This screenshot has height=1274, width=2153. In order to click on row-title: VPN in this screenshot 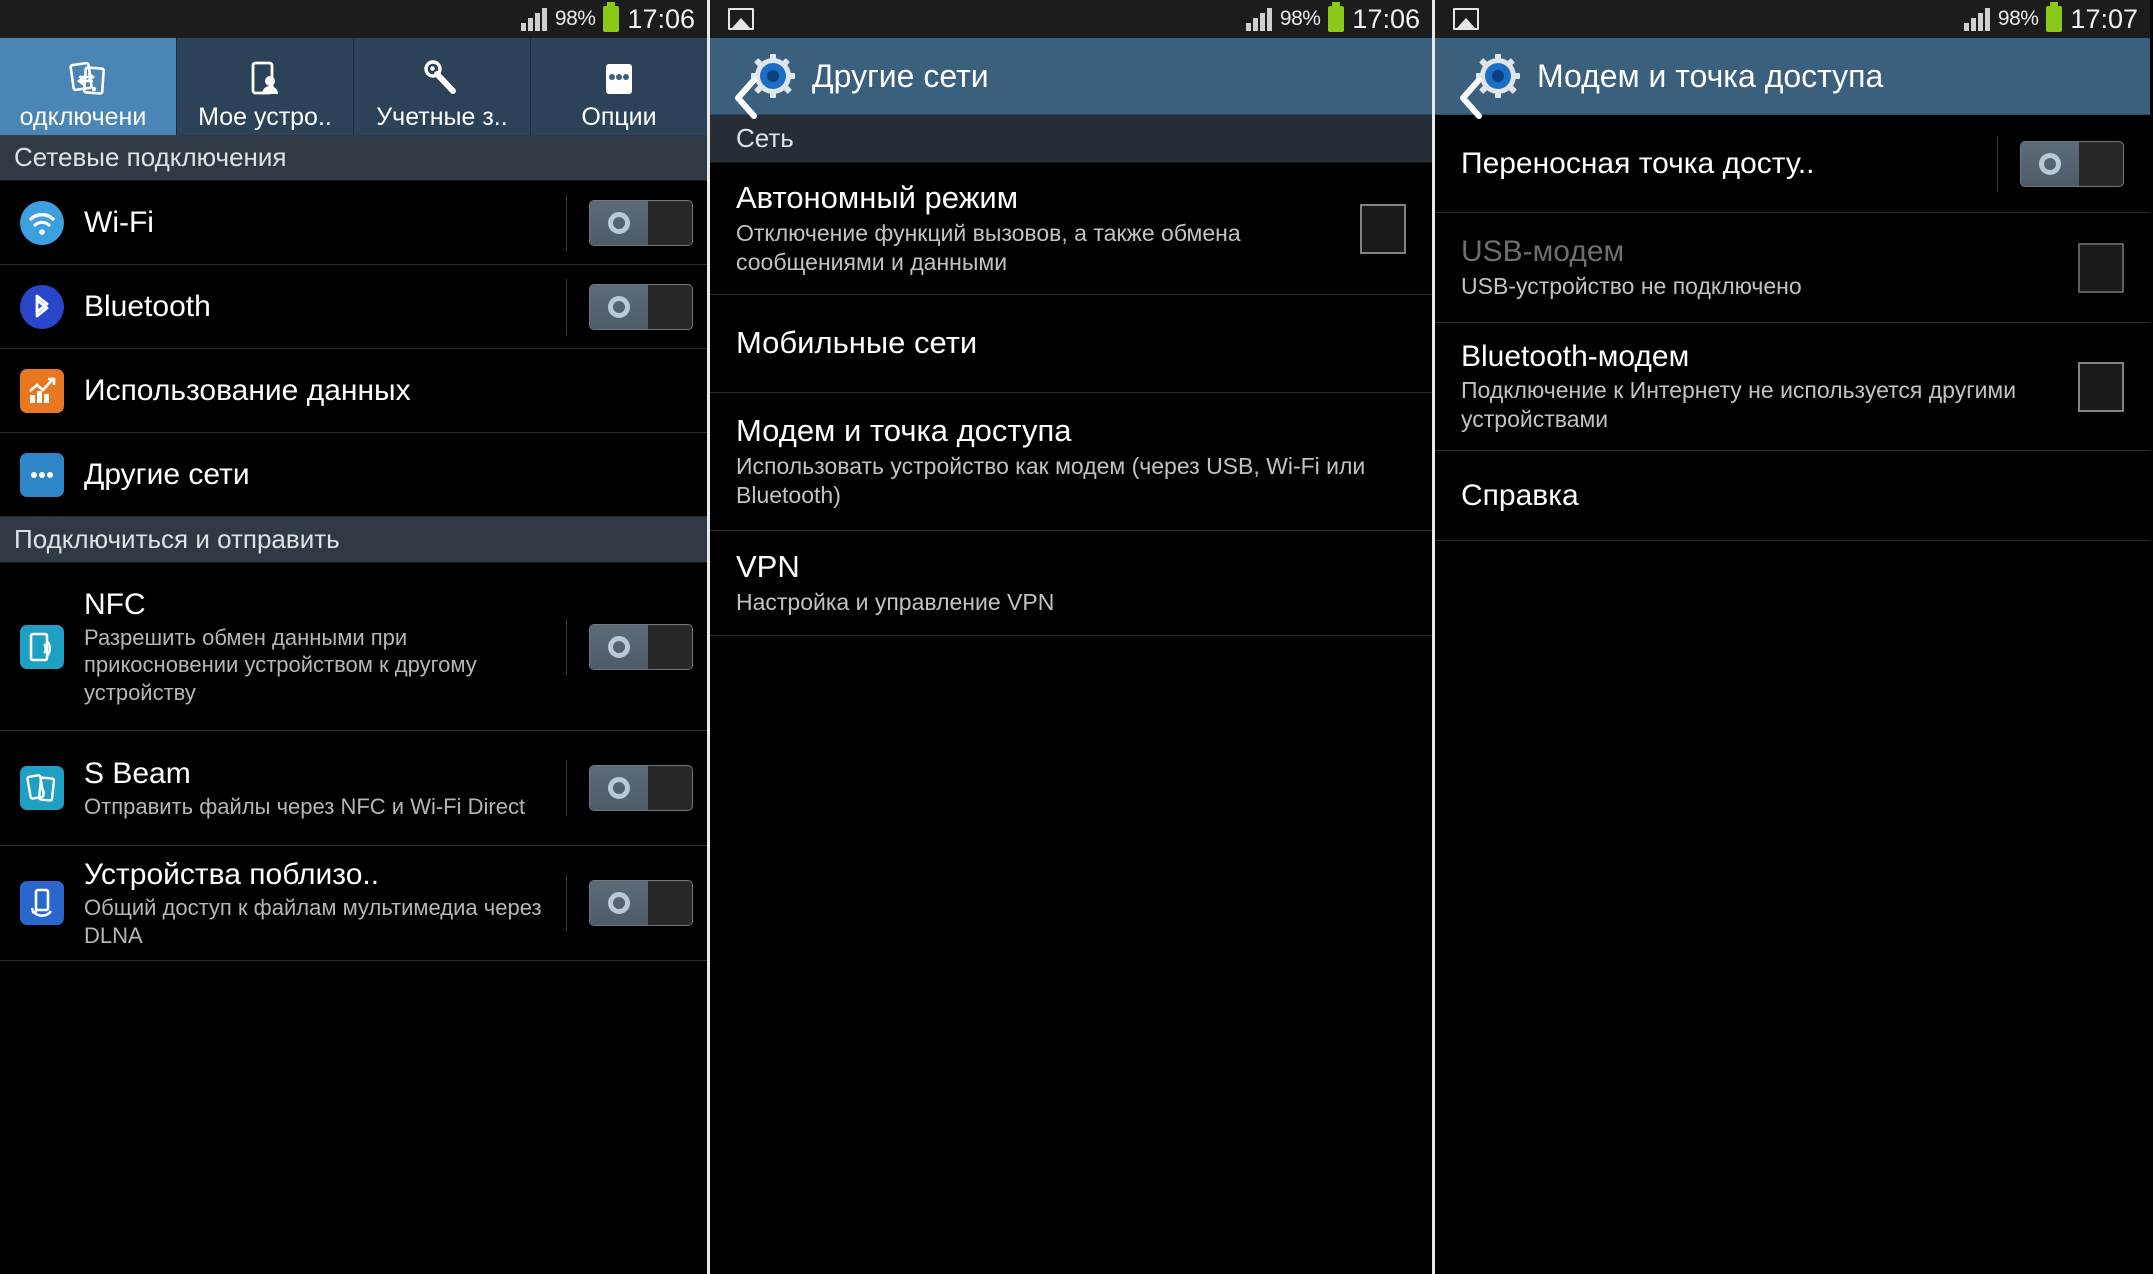, I will do `click(768, 567)`.